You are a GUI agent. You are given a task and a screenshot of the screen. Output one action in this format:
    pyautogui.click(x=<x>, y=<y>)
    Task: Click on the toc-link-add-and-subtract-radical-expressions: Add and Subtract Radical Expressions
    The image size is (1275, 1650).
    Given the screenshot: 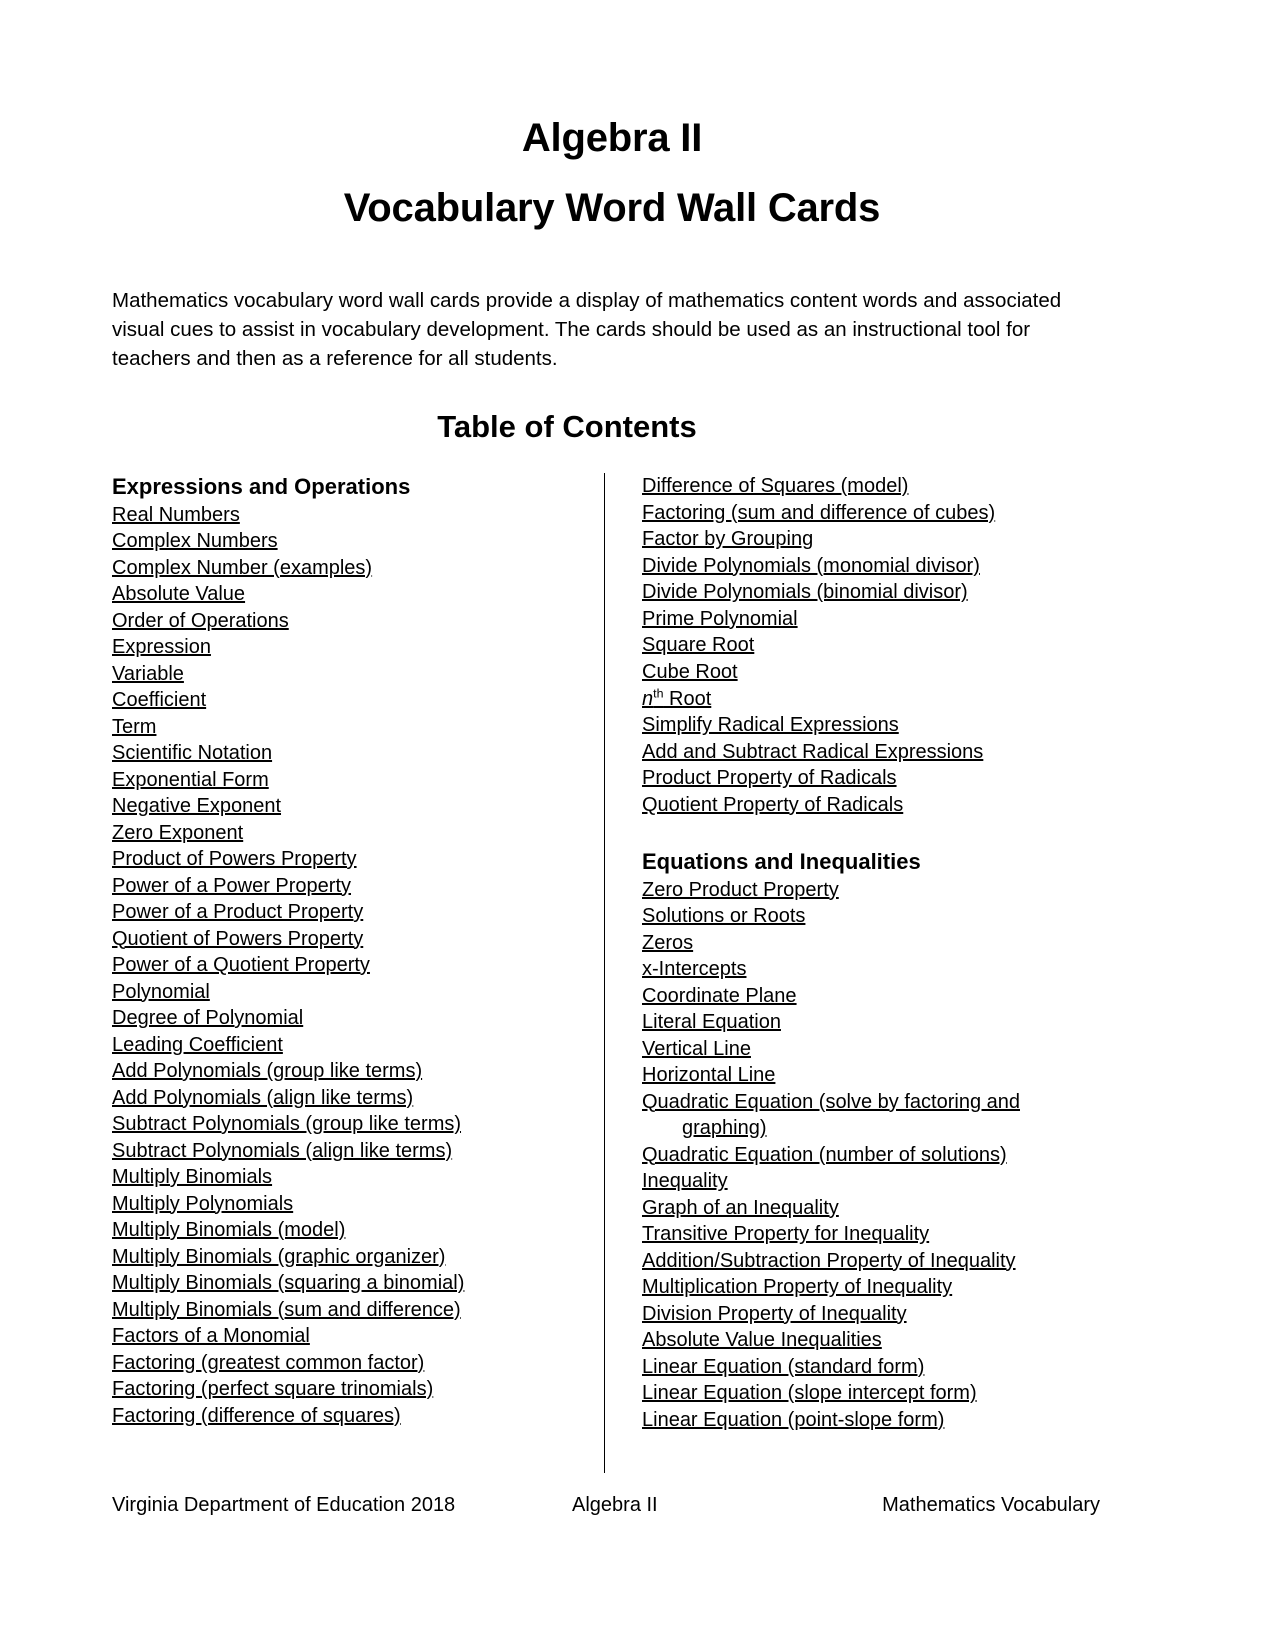 What is the action you would take?
    pyautogui.click(x=812, y=752)
    